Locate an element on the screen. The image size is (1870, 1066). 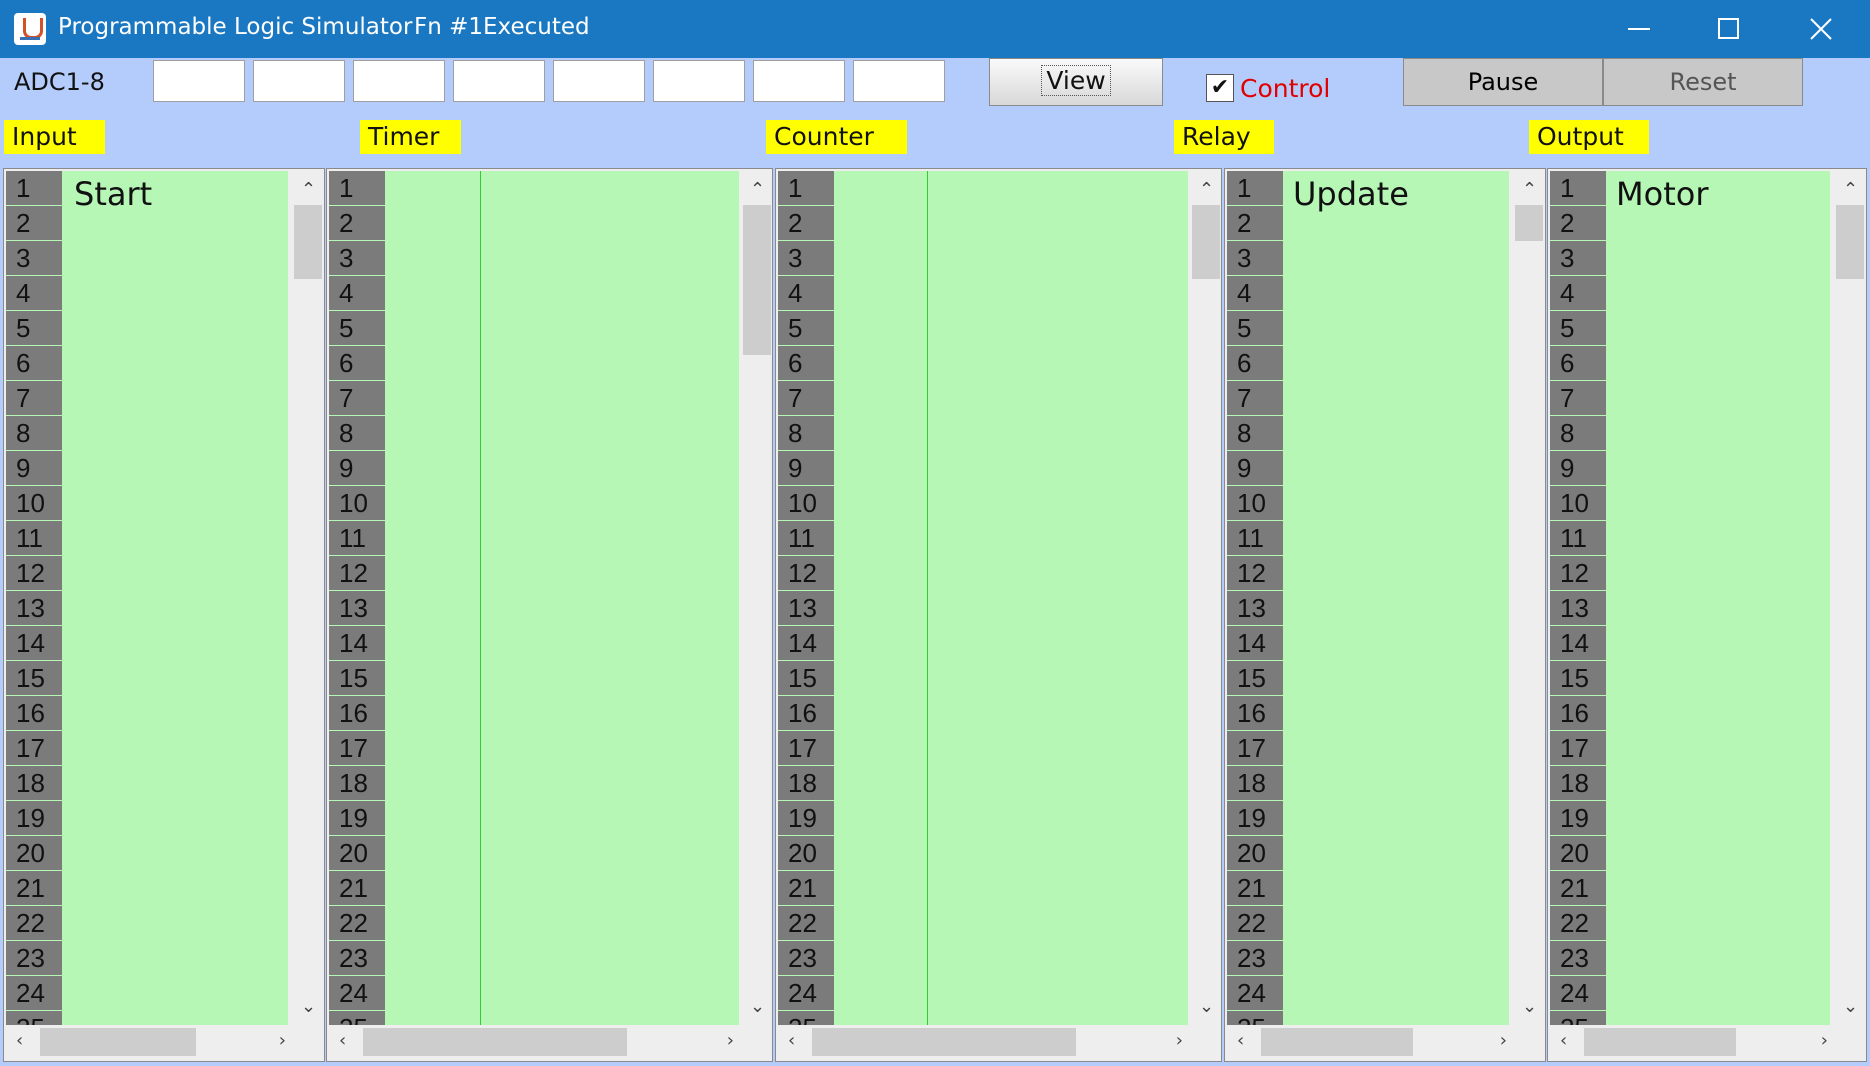
timer-row-number: 9 is located at coordinates (357, 468).